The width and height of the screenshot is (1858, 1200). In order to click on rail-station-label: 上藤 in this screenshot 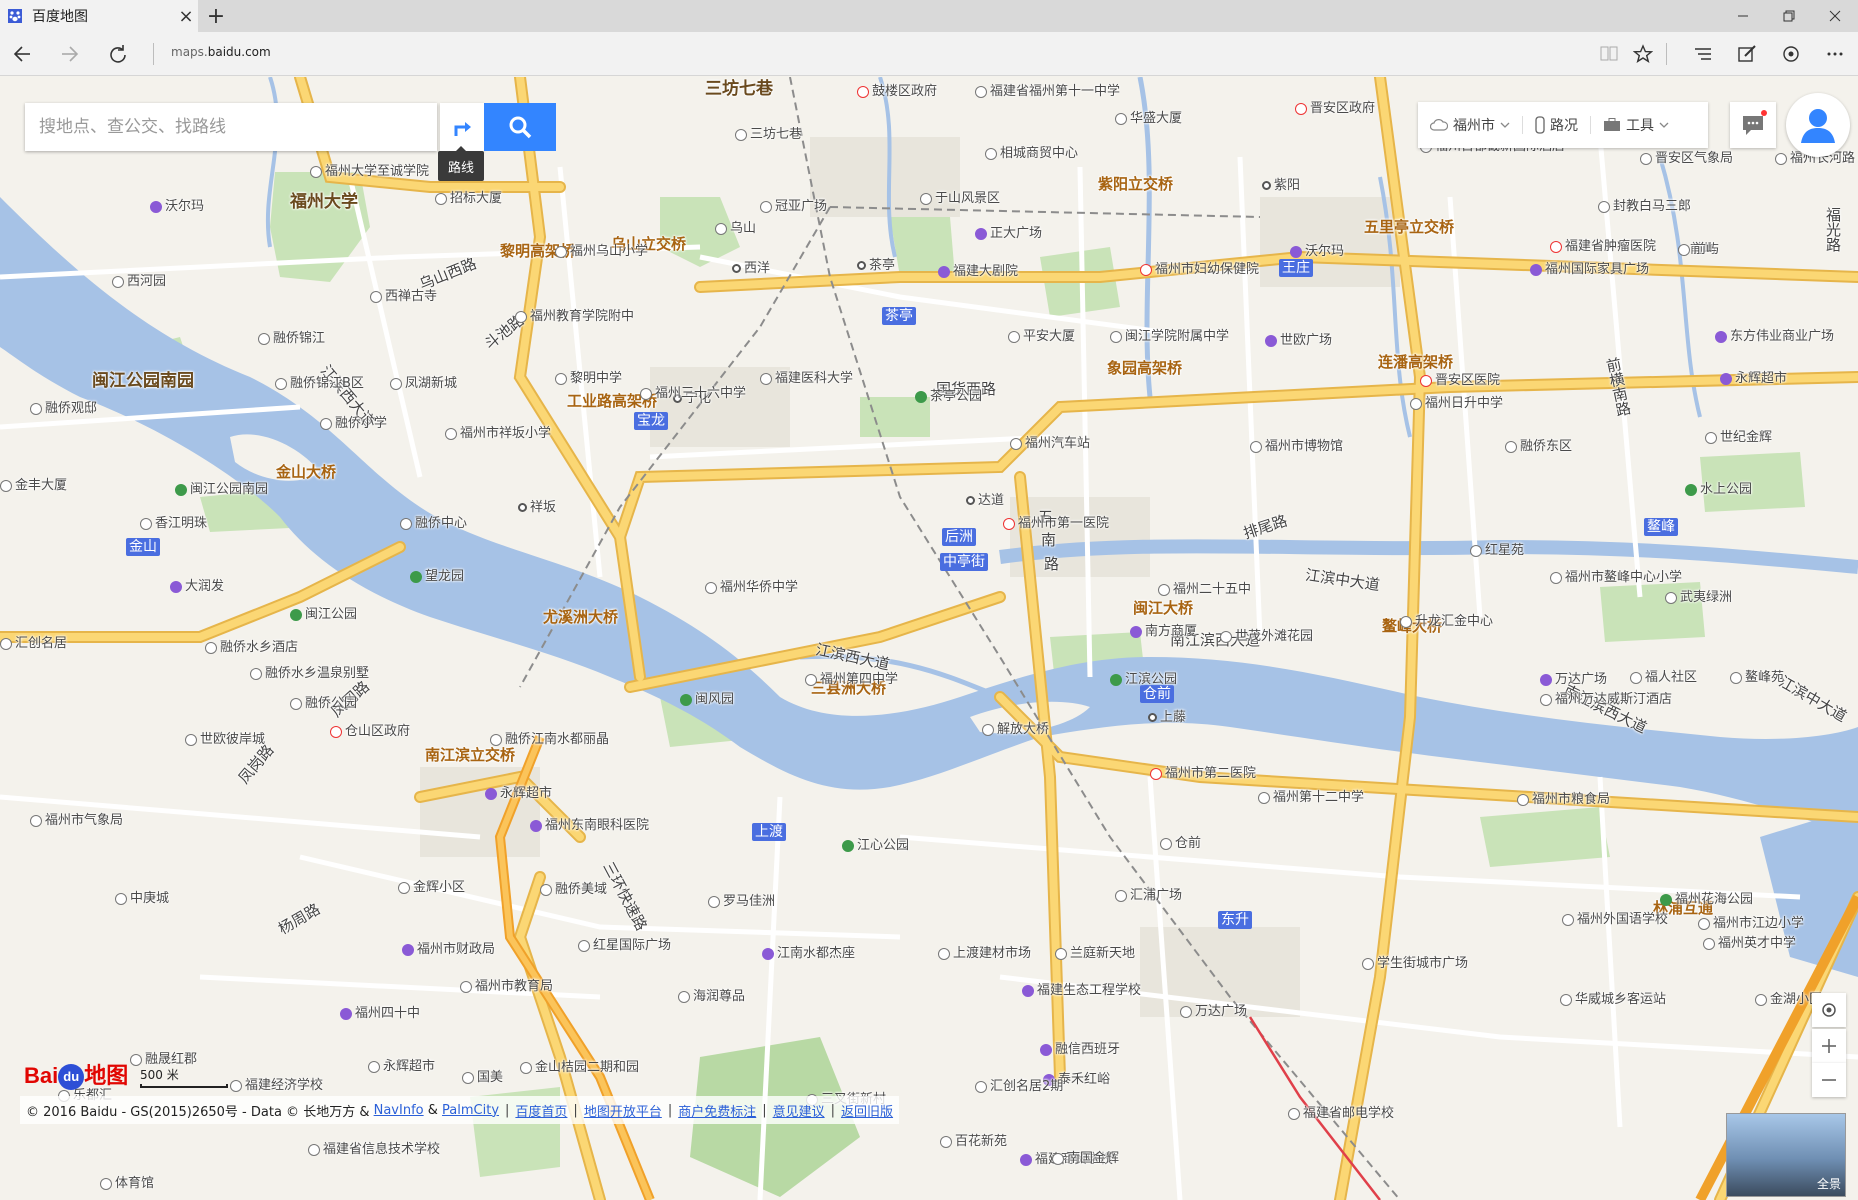, I will do `click(1167, 717)`.